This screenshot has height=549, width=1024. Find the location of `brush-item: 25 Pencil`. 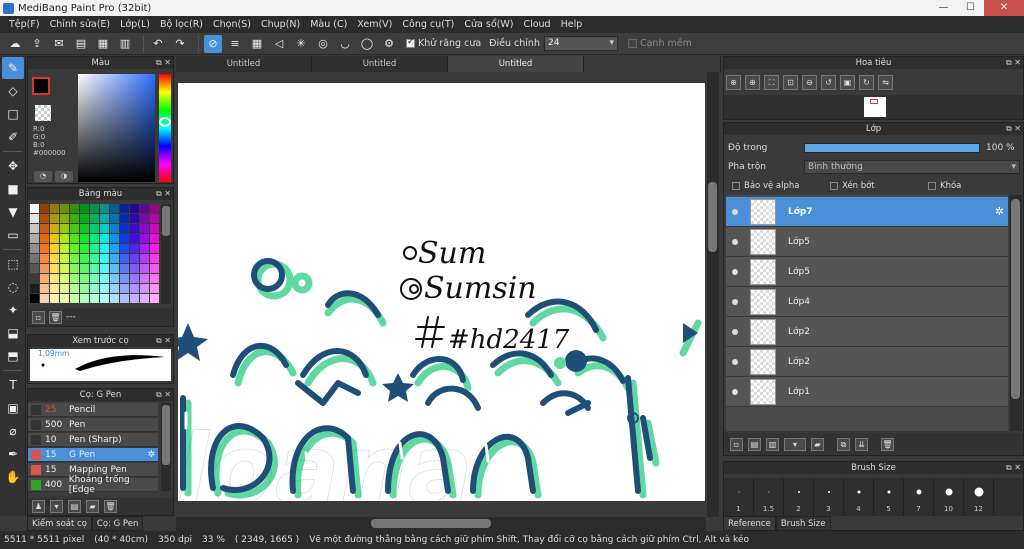

brush-item: 25 Pencil is located at coordinates (93, 410).